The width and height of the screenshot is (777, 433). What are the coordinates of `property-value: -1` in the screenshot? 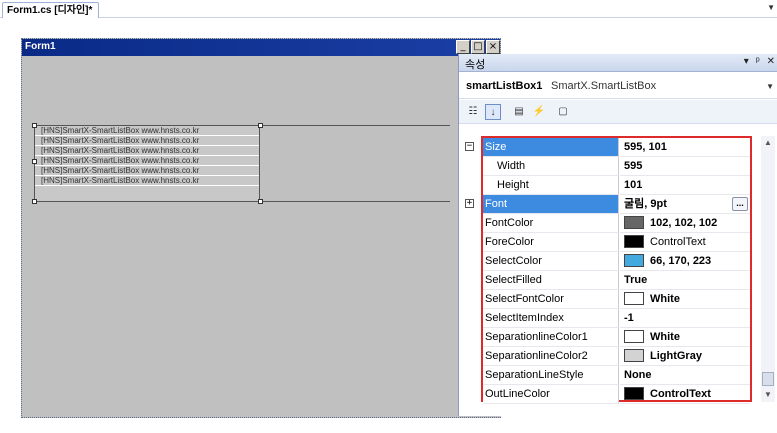 It's located at (685, 318).